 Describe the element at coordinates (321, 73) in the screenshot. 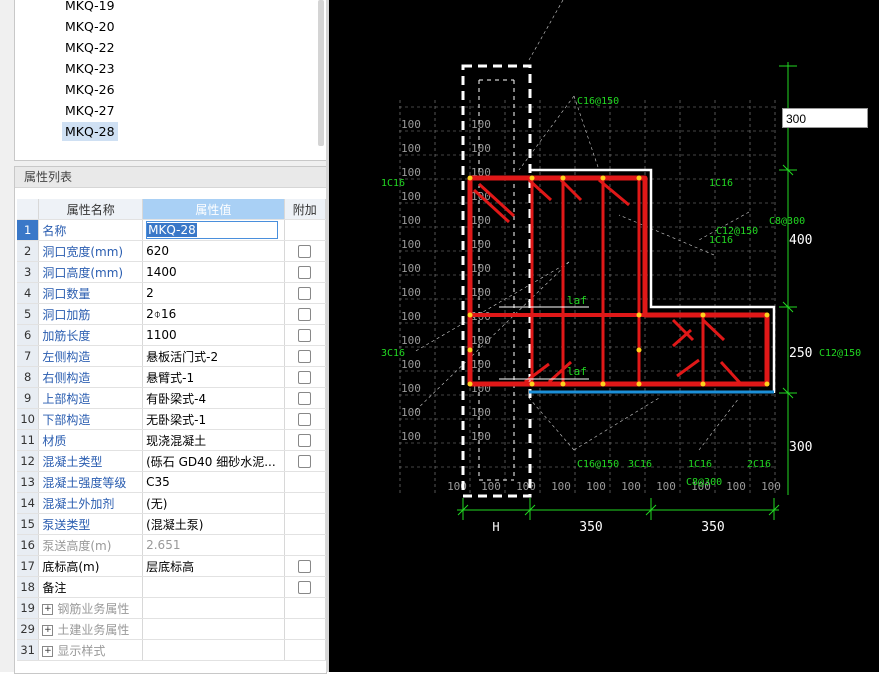

I see `tree-scrollbar` at that location.